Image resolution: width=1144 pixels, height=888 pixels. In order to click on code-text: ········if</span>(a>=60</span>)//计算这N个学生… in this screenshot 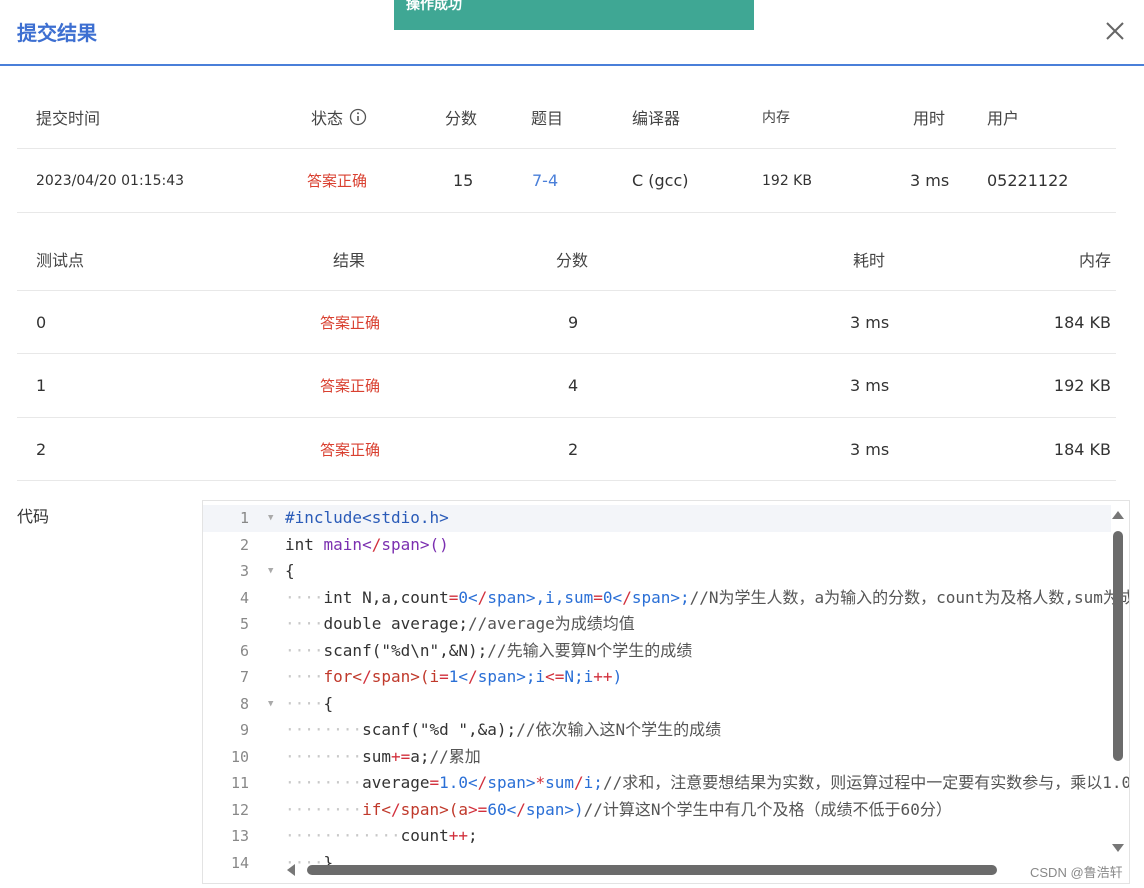, I will do `click(618, 809)`.